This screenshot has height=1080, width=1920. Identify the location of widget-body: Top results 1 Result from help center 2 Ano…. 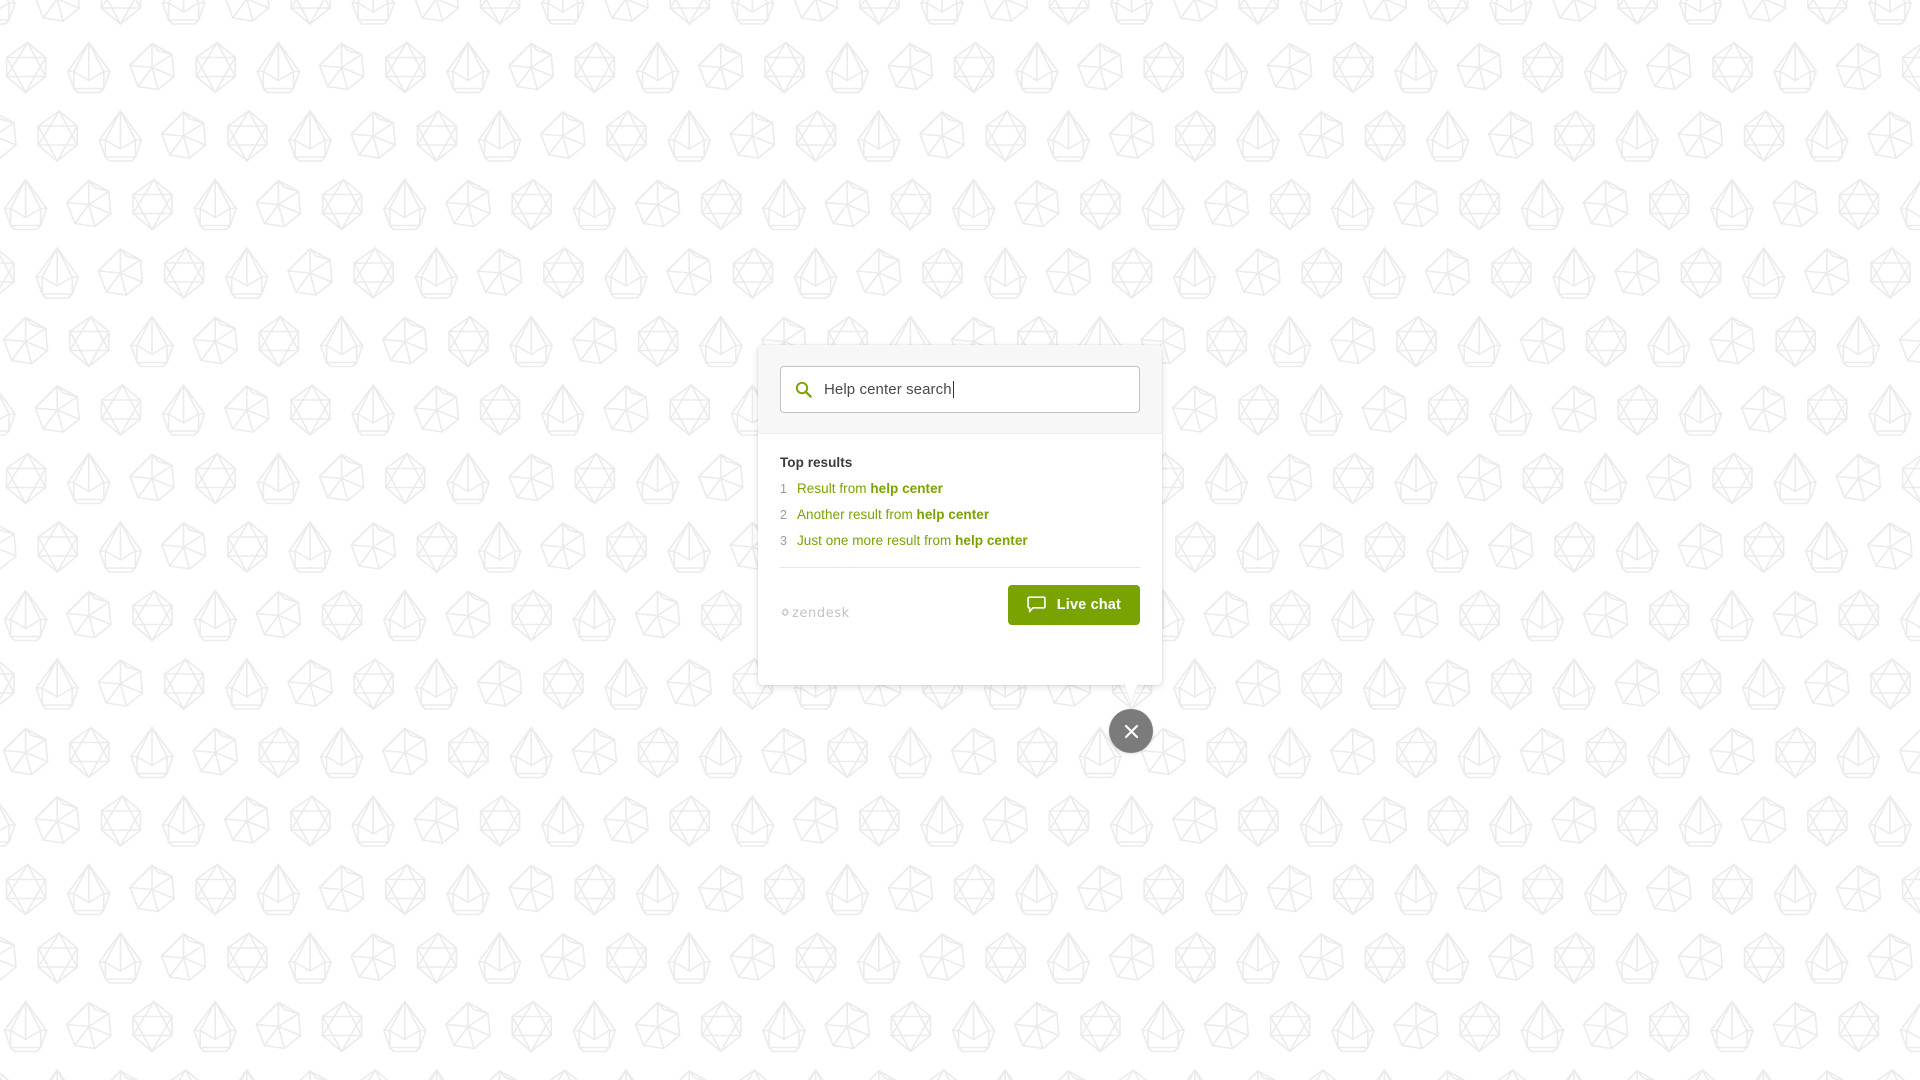
(960, 501).